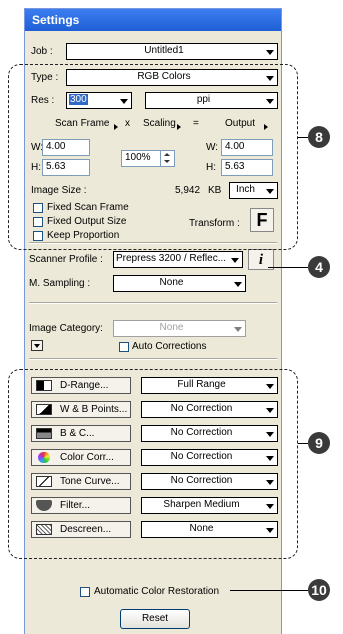 This screenshot has height=634, width=343. What do you see at coordinates (155, 619) in the screenshot?
I see `reset-button: Reset` at bounding box center [155, 619].